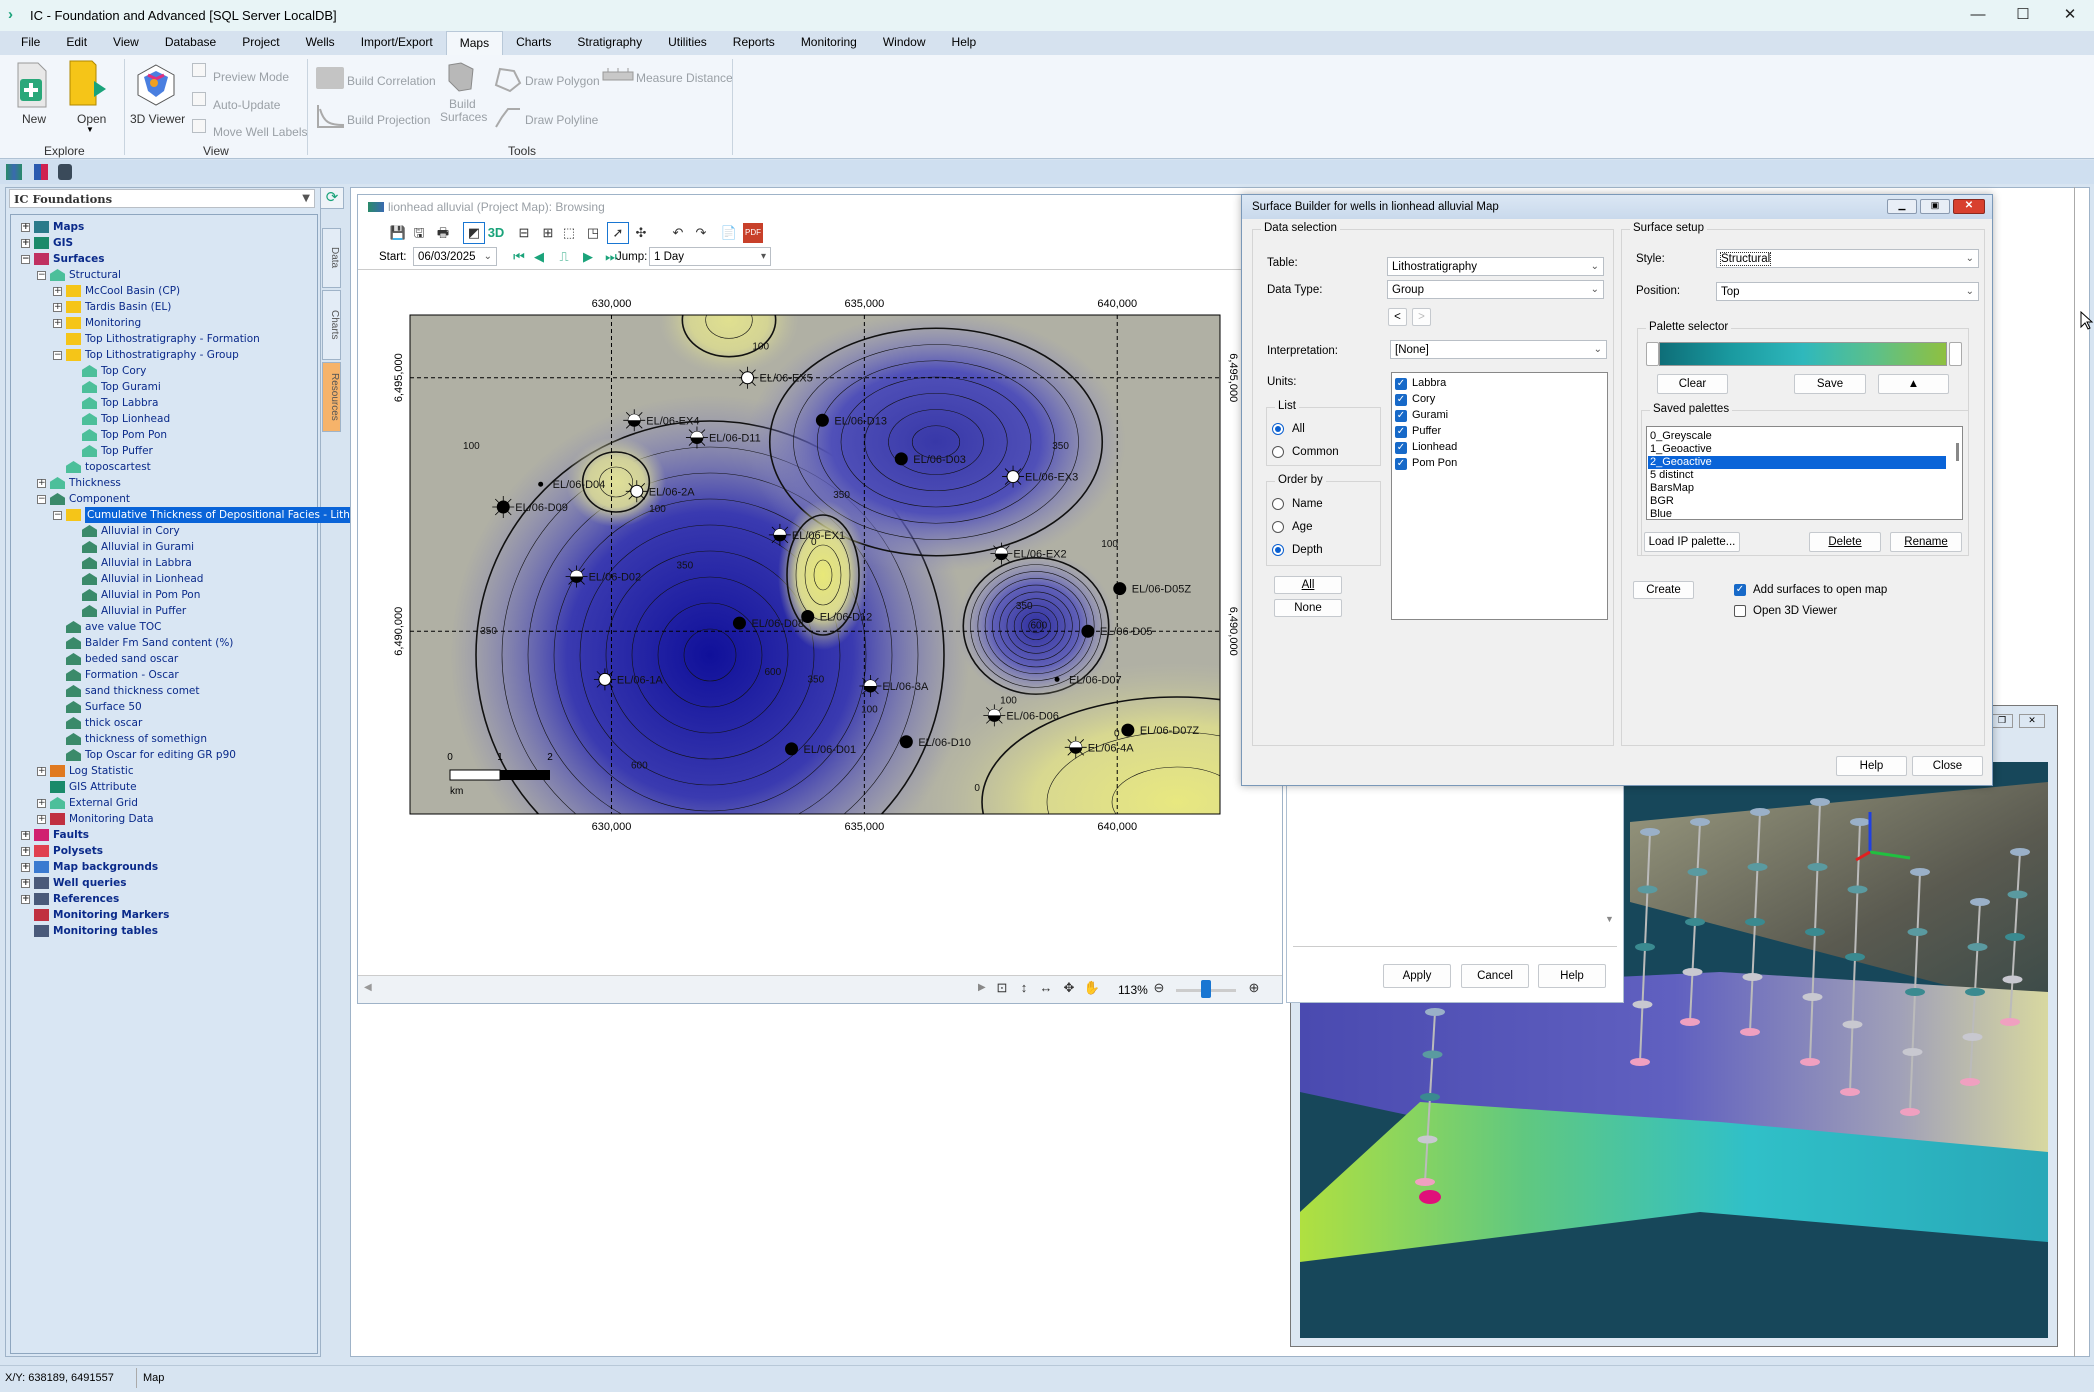 This screenshot has height=1392, width=2094. Describe the element at coordinates (754, 43) in the screenshot. I see `menu-reports: Reports` at that location.